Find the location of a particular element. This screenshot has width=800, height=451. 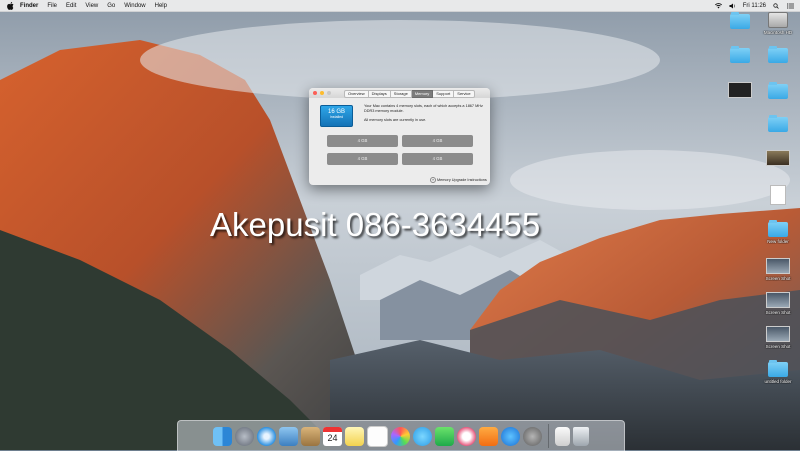

memory-slot-4: 4 GB is located at coordinates (437, 159).